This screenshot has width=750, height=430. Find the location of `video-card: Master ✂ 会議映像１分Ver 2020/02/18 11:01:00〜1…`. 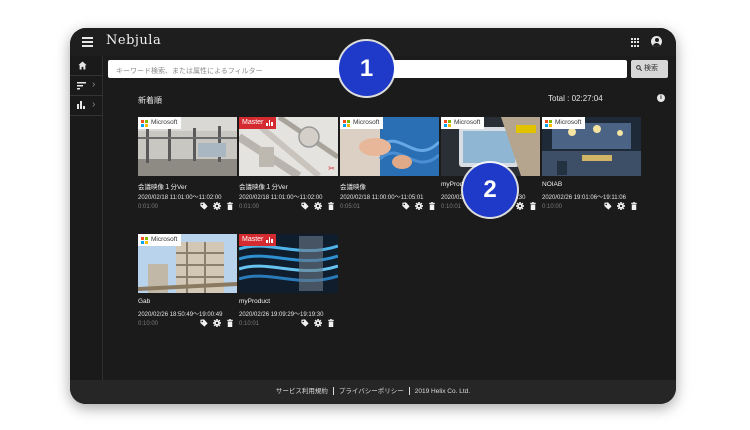

video-card: Master ✂ 会議映像１分Ver 2020/02/18 11:01:00〜1… is located at coordinates (288, 167).